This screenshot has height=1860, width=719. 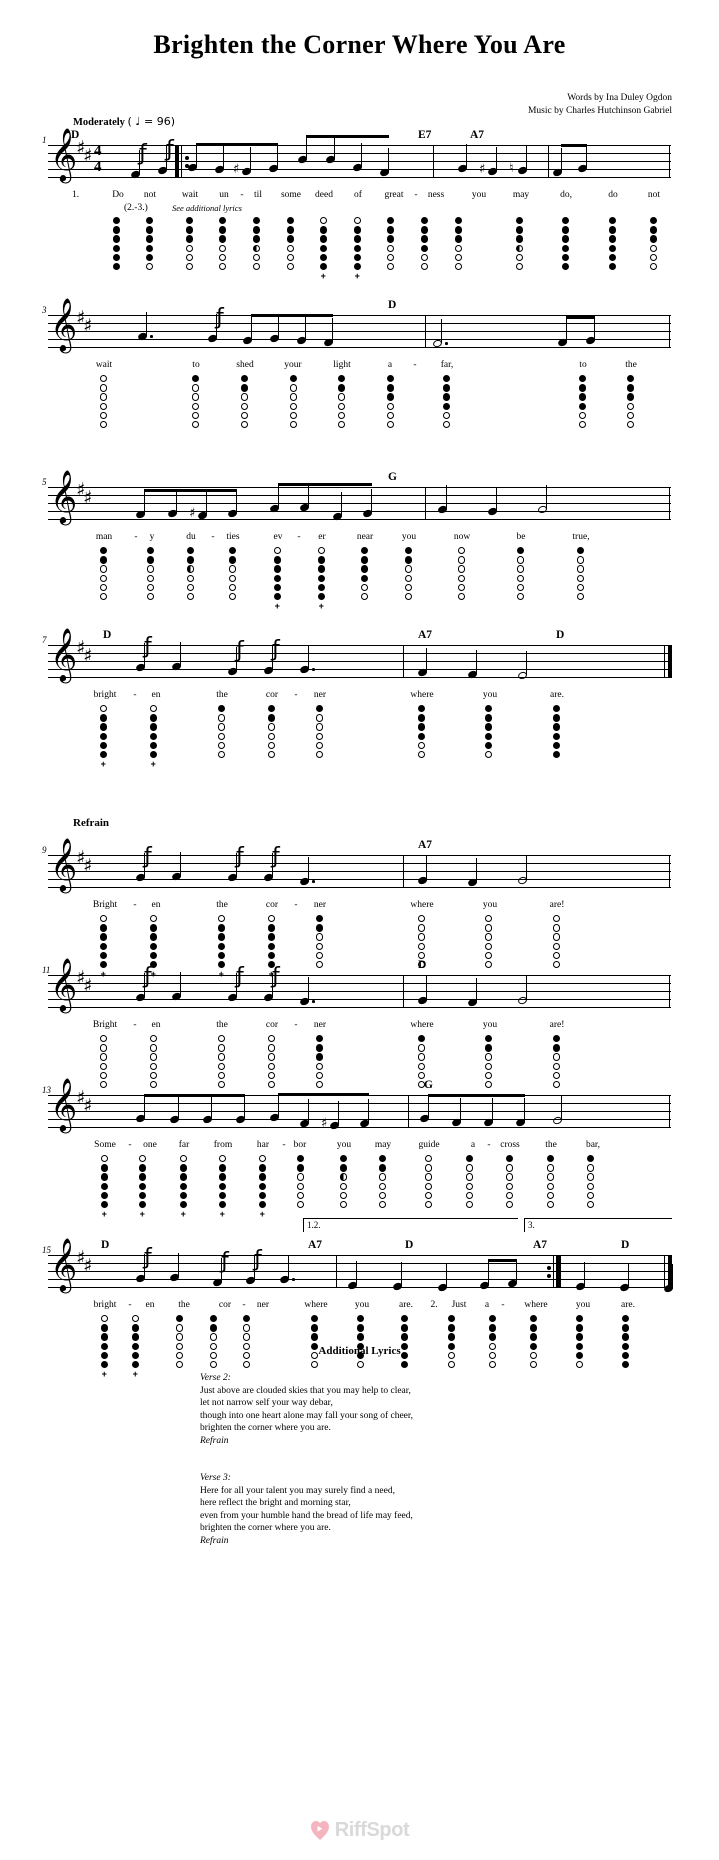 I want to click on footer-logo: RiffSpot, so click(x=359, y=1833).